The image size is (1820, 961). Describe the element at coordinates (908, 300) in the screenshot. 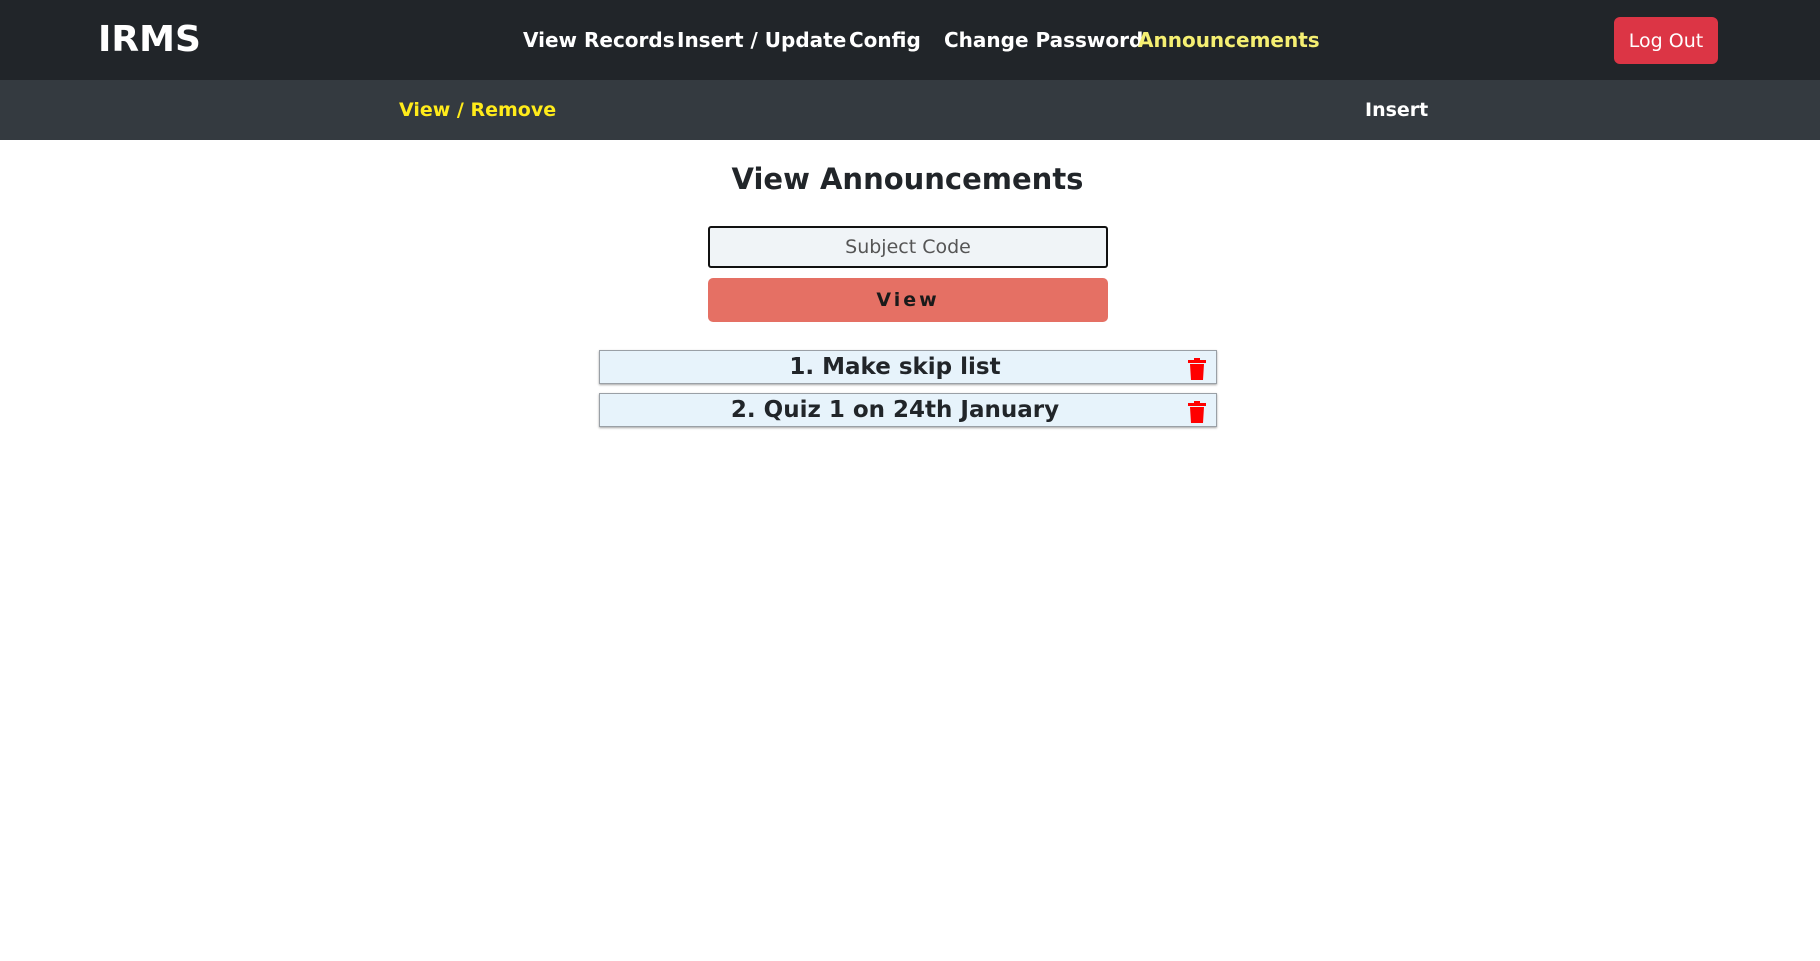

I see `view-button: View` at that location.